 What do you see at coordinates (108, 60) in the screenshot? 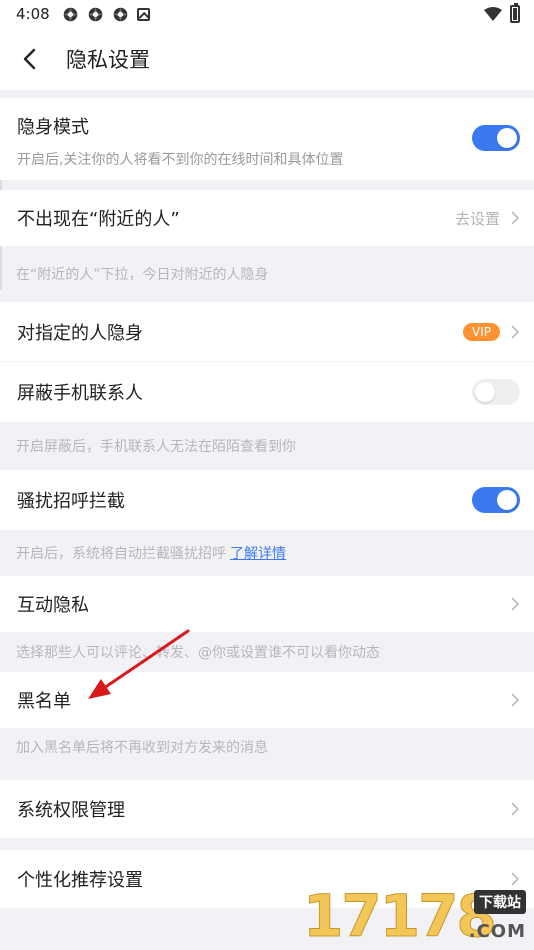
I see `page-title: 隐私设置` at bounding box center [108, 60].